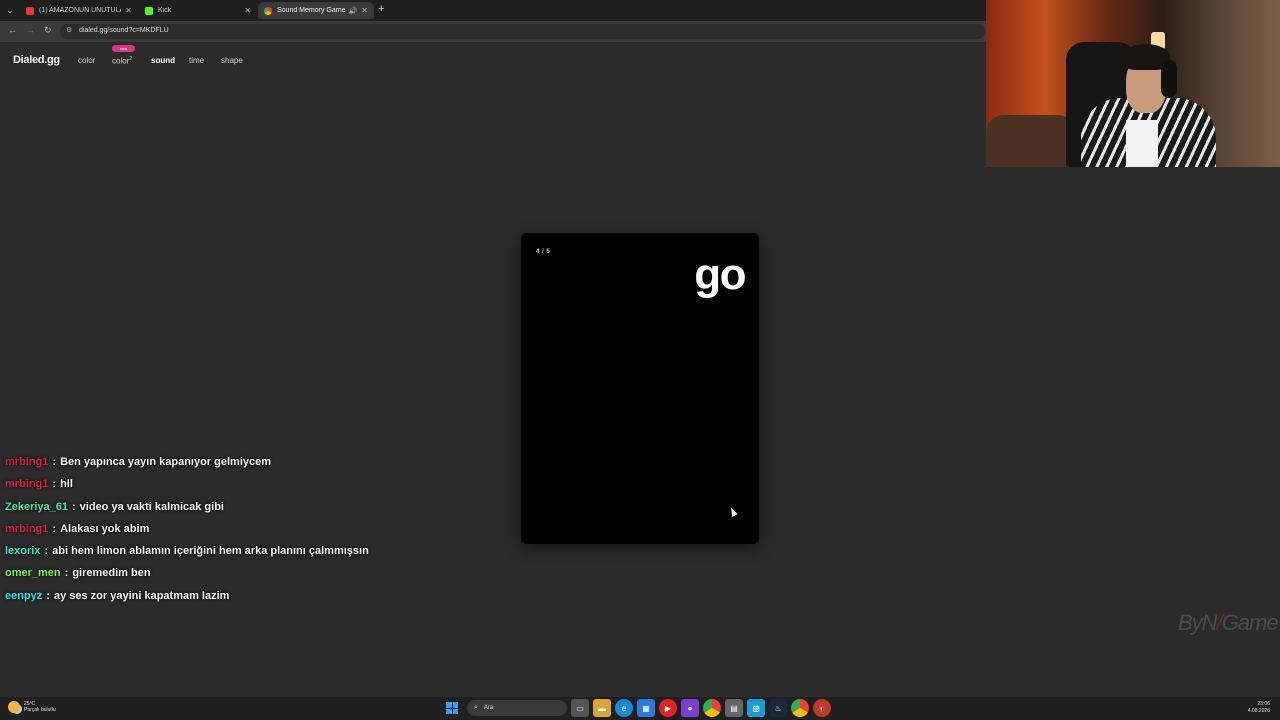 This screenshot has height=720, width=1280. Describe the element at coordinates (232, 60) in the screenshot. I see `nav-shape: shape` at that location.